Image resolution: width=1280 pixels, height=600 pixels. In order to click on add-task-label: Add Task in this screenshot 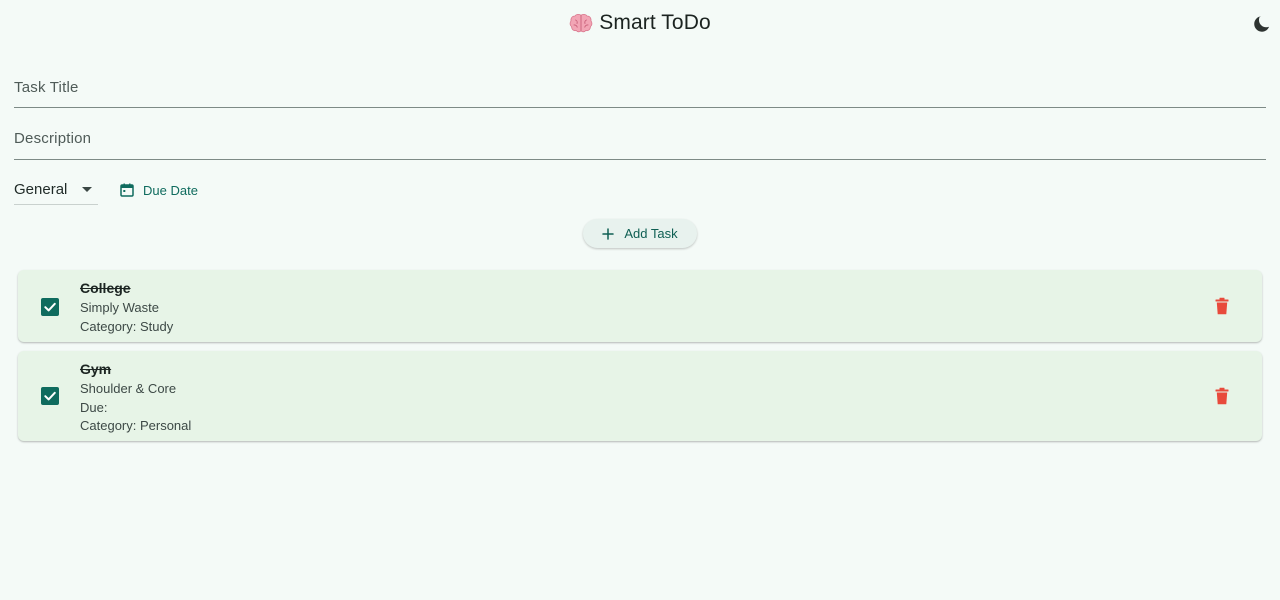, I will do `click(651, 233)`.